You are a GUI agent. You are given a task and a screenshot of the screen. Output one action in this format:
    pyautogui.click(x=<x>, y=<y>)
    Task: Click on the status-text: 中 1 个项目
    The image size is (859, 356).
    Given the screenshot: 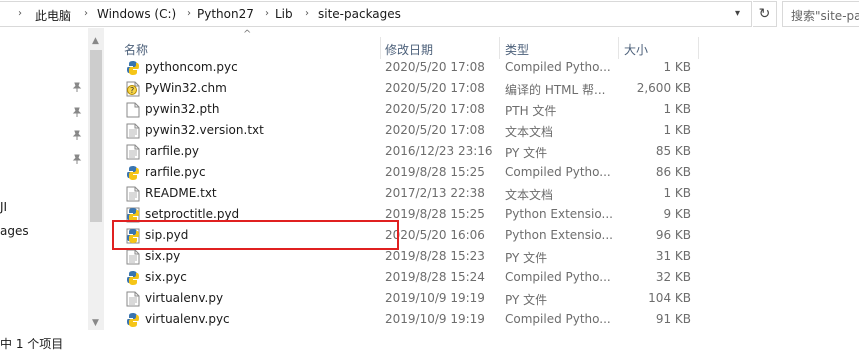 What is the action you would take?
    pyautogui.click(x=32, y=344)
    